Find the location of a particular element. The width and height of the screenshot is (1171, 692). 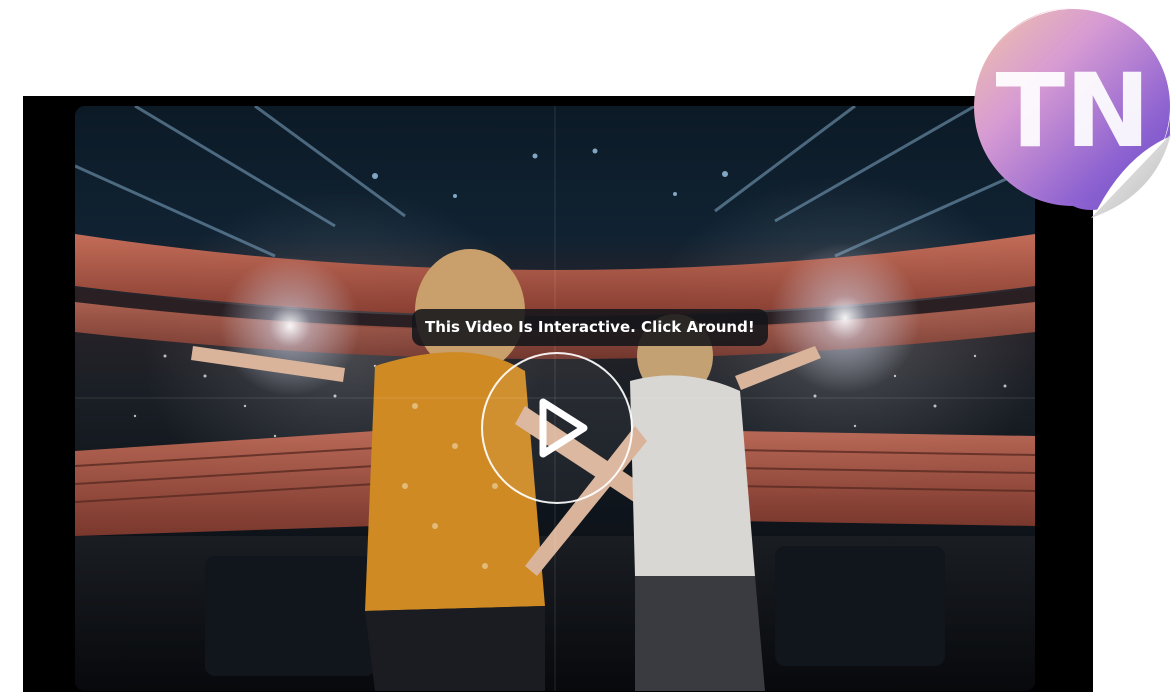

play-button is located at coordinates (557, 428).